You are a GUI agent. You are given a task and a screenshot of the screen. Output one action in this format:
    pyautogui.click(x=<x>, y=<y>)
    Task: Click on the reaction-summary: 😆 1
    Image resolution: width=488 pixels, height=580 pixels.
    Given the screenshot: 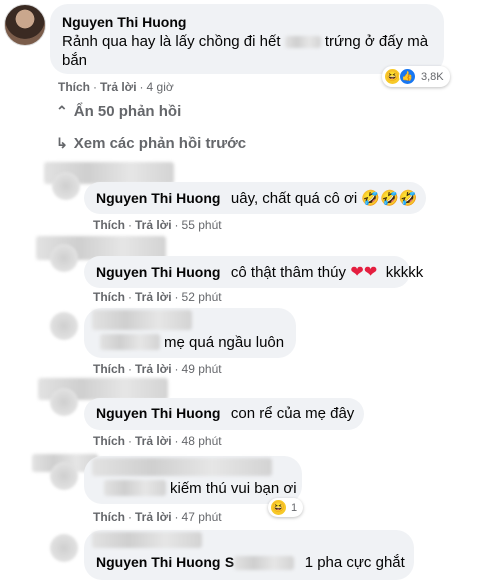 What is the action you would take?
    pyautogui.click(x=286, y=507)
    